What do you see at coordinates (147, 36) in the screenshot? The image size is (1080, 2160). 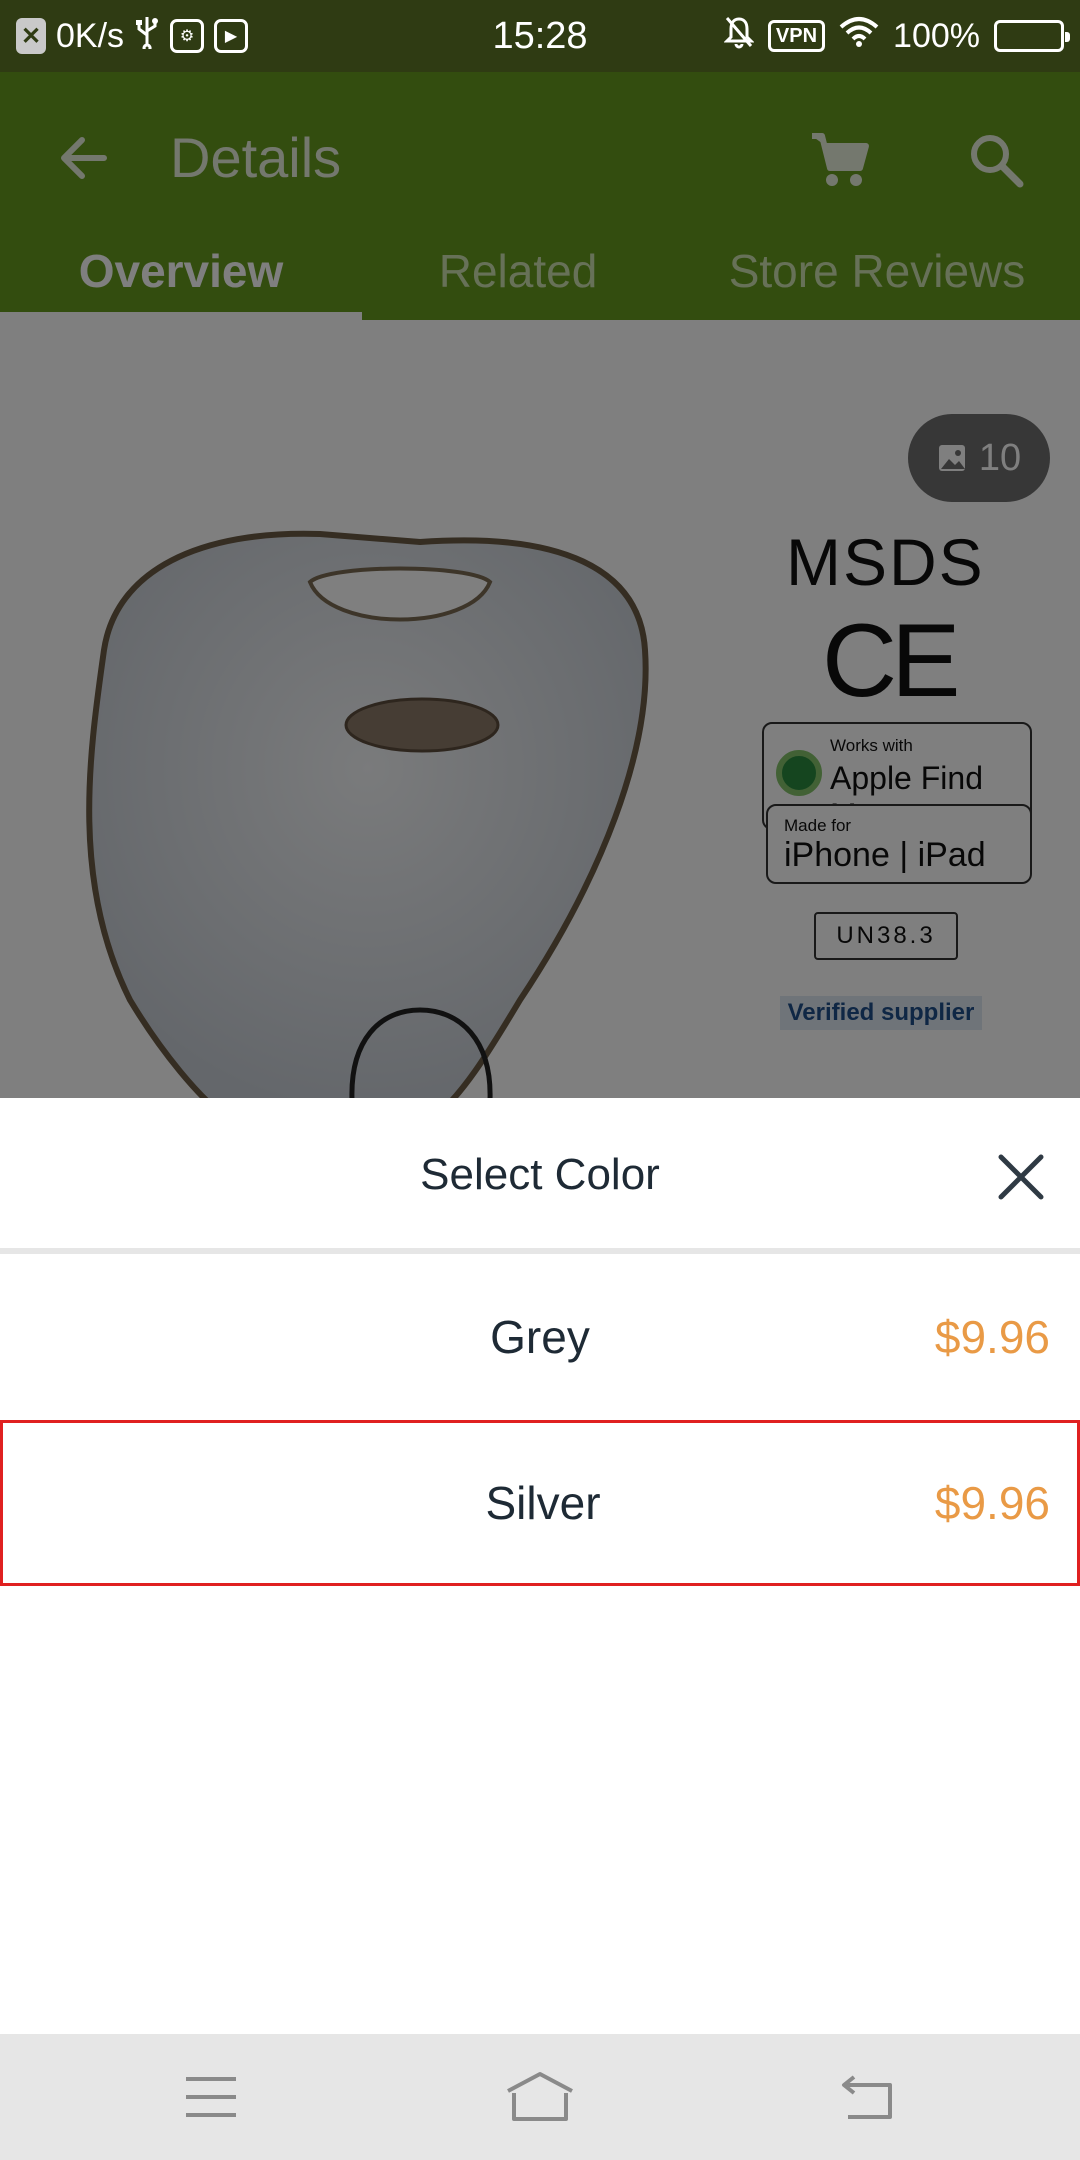 I see `usb-icon` at bounding box center [147, 36].